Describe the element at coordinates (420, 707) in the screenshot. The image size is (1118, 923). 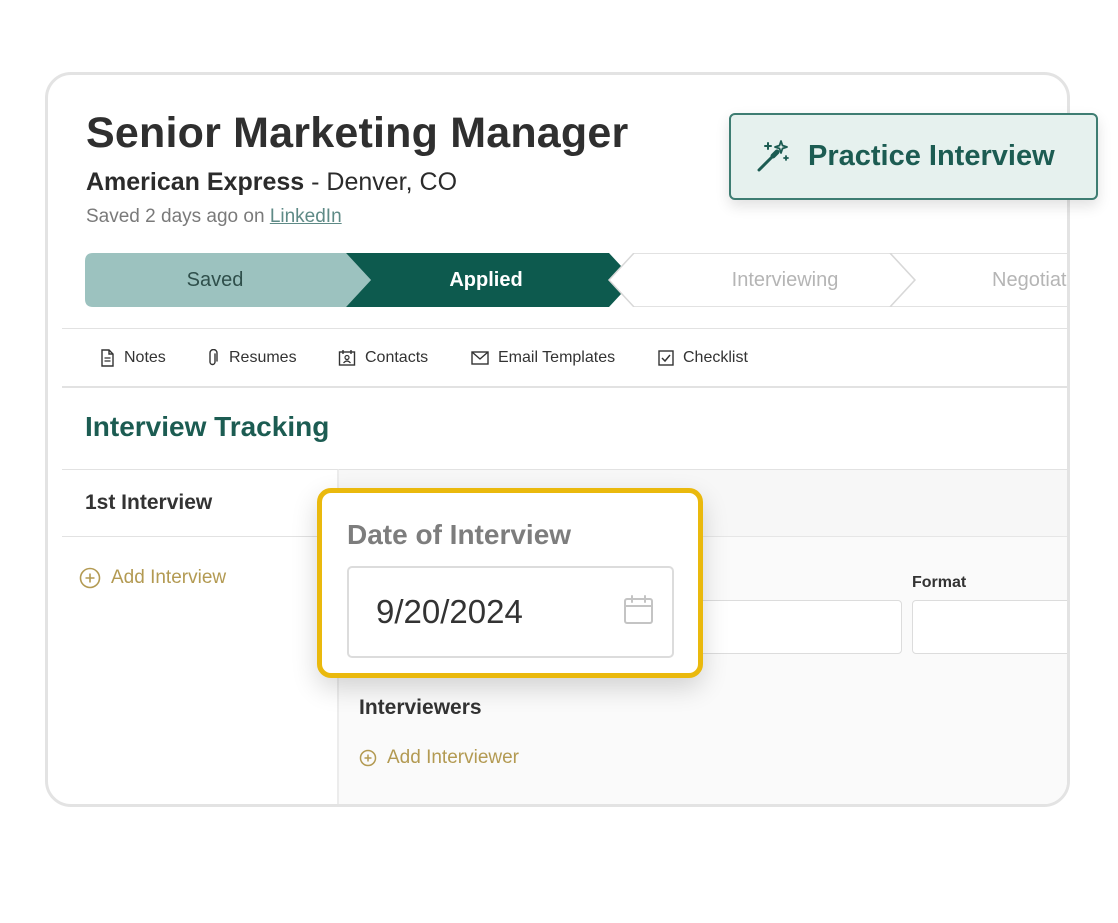
I see `interviewers-label: Interviewers` at that location.